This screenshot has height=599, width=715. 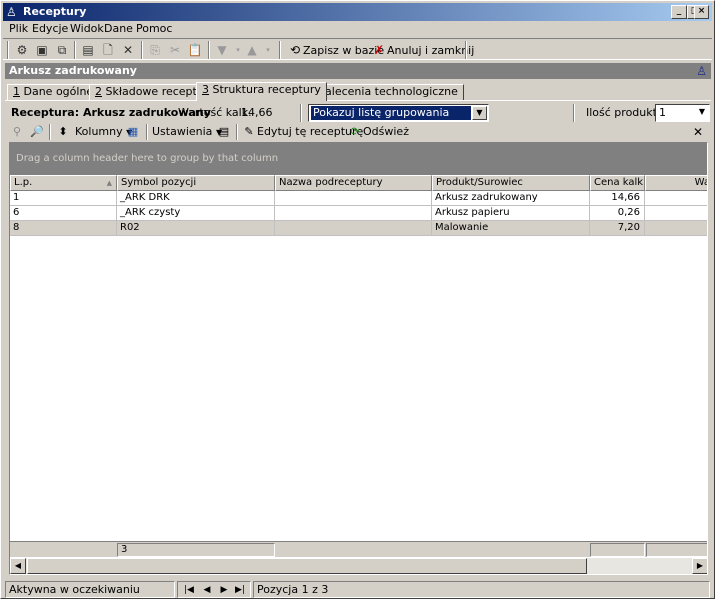 What do you see at coordinates (87, 29) in the screenshot?
I see `menu-widok: Widok` at bounding box center [87, 29].